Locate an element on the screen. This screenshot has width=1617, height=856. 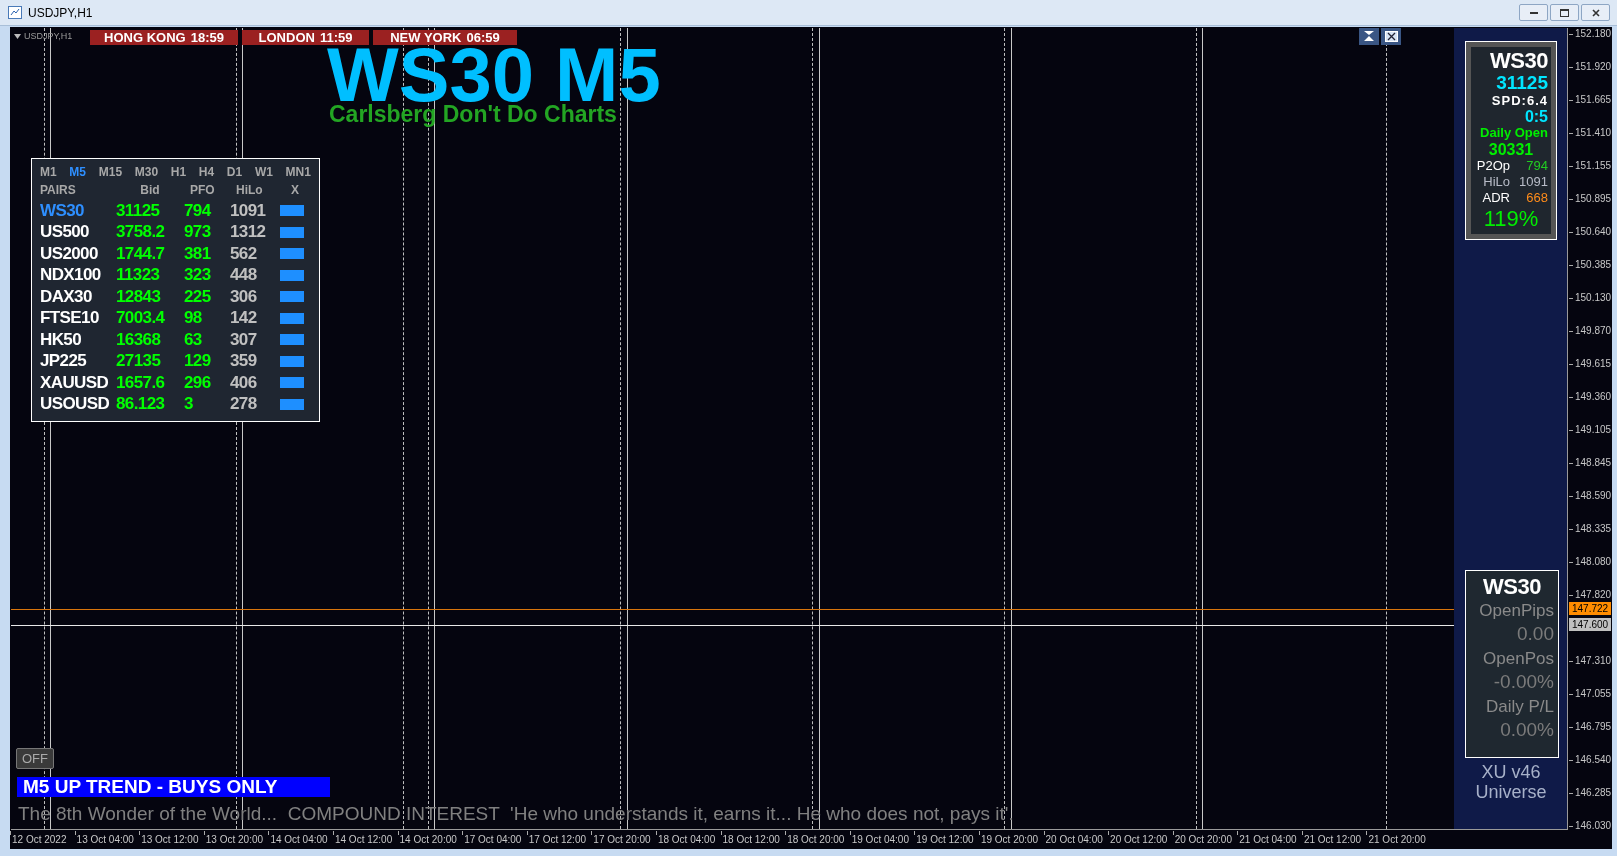
pfo-value: 381 is located at coordinates (198, 253).